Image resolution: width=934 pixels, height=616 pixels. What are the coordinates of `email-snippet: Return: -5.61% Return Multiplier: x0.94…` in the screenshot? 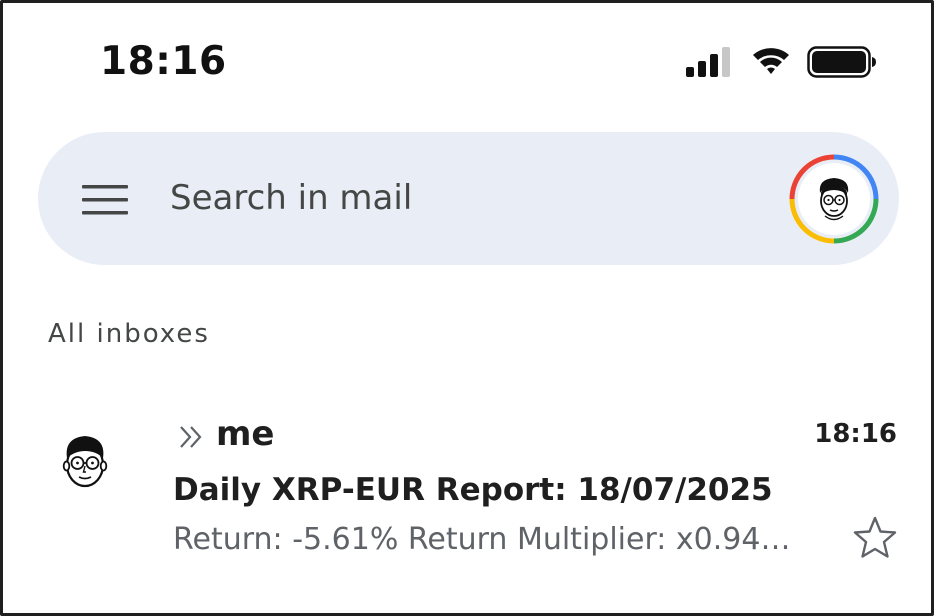 It's located at (482, 539).